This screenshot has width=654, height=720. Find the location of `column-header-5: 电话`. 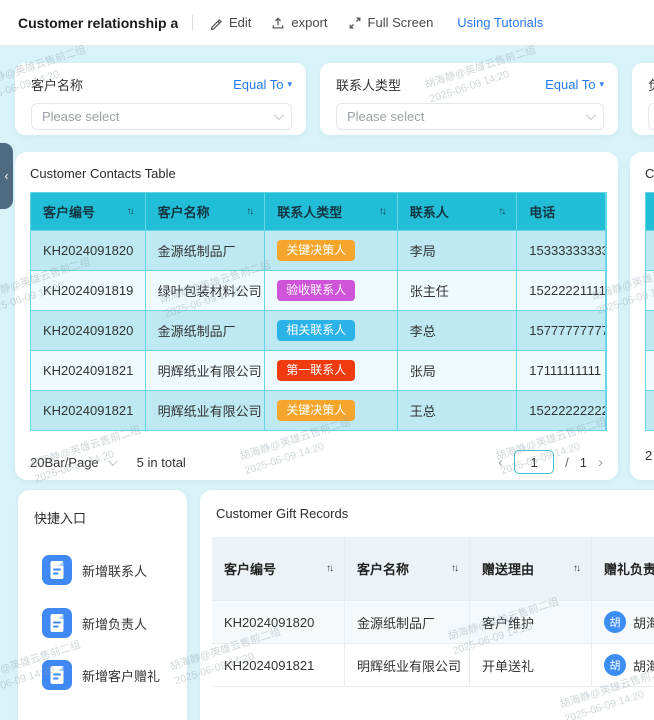

column-header-5: 电话 is located at coordinates (561, 212).